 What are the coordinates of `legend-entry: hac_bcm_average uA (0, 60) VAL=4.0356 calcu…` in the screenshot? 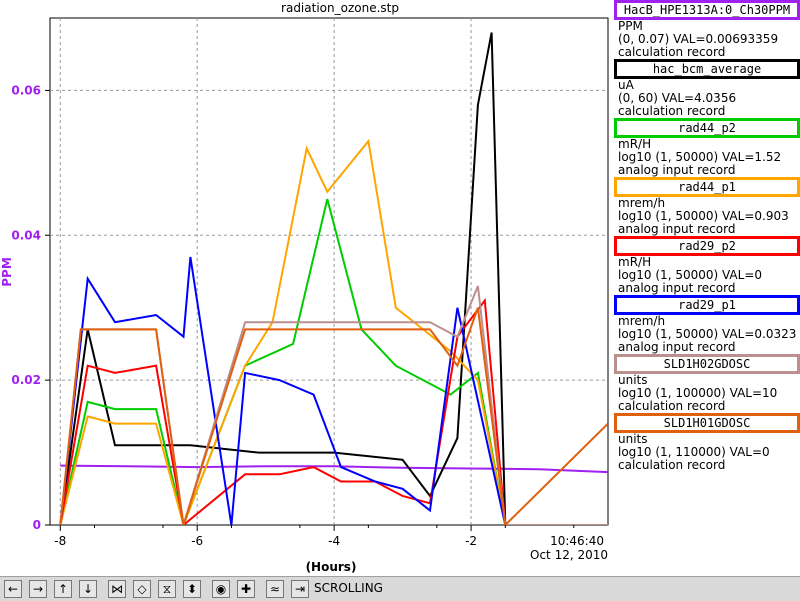 It's located at (707, 88).